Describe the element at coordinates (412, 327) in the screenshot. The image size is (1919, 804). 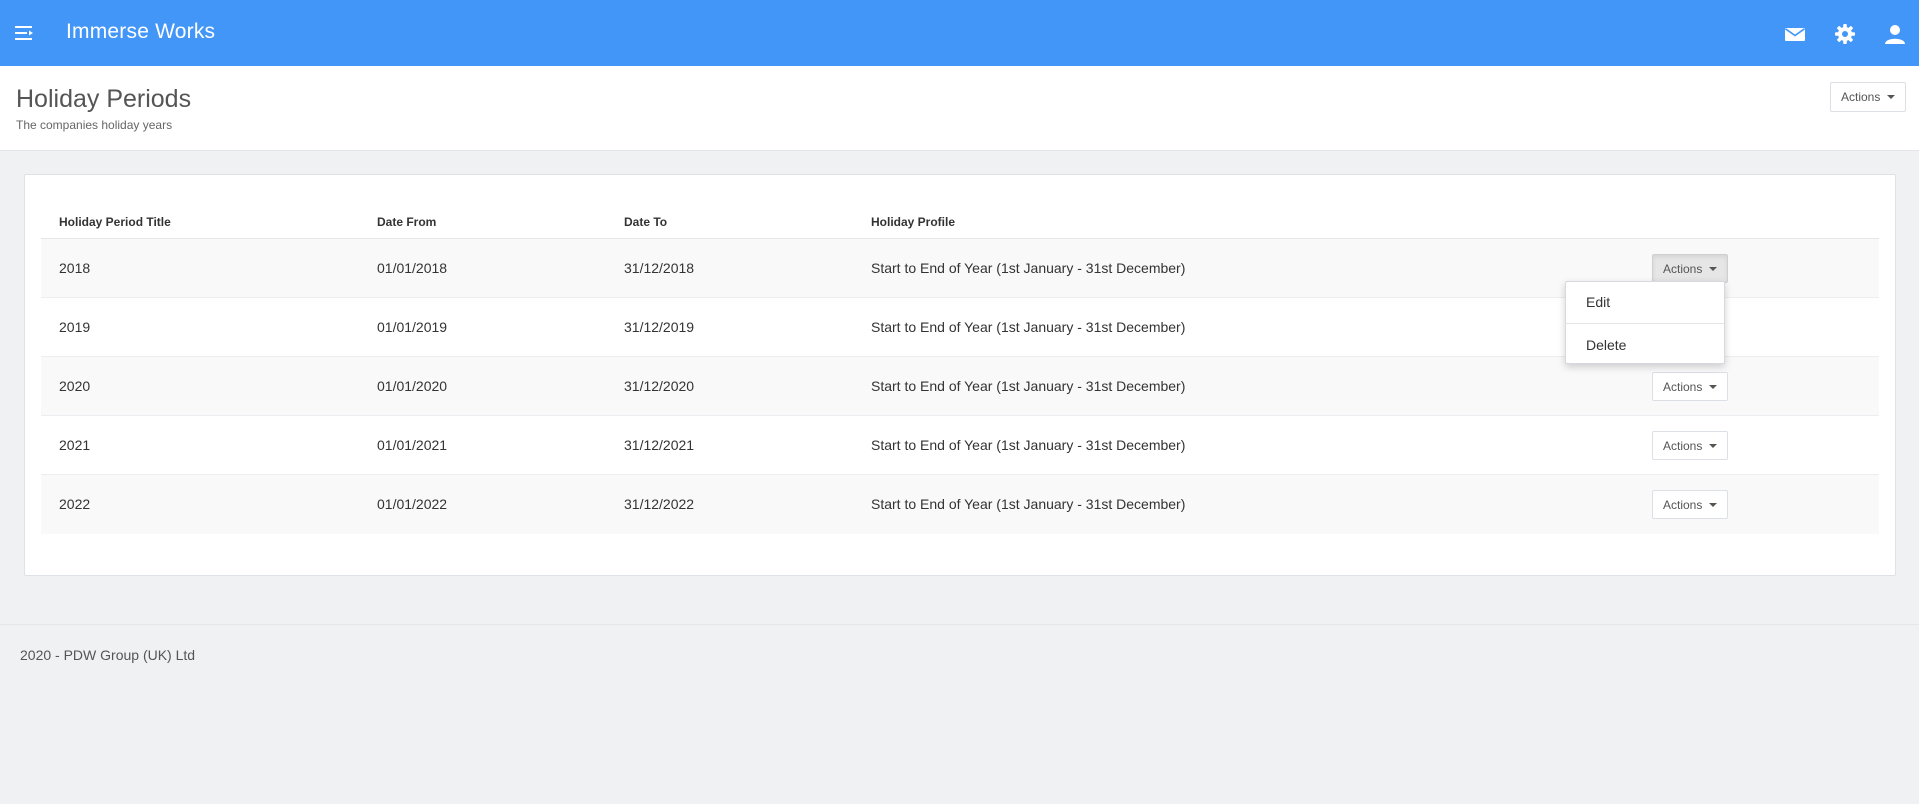
I see `cell-date-from: 01/01/2019` at that location.